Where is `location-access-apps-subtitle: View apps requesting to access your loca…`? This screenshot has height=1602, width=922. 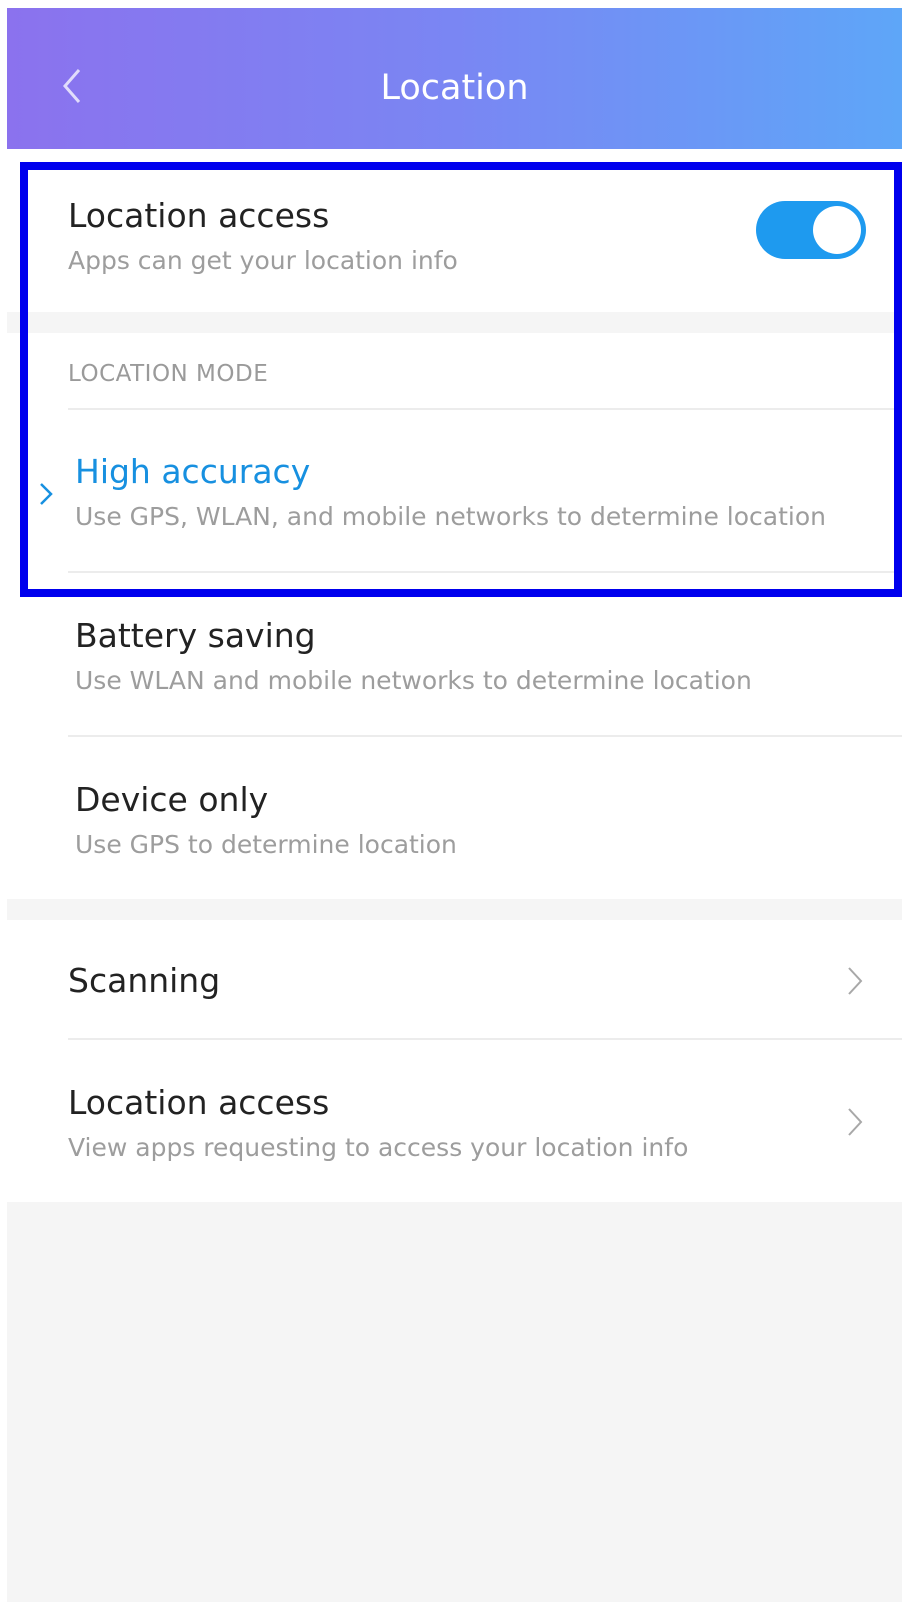
location-access-apps-subtitle: View apps requesting to access your loca… is located at coordinates (378, 1147).